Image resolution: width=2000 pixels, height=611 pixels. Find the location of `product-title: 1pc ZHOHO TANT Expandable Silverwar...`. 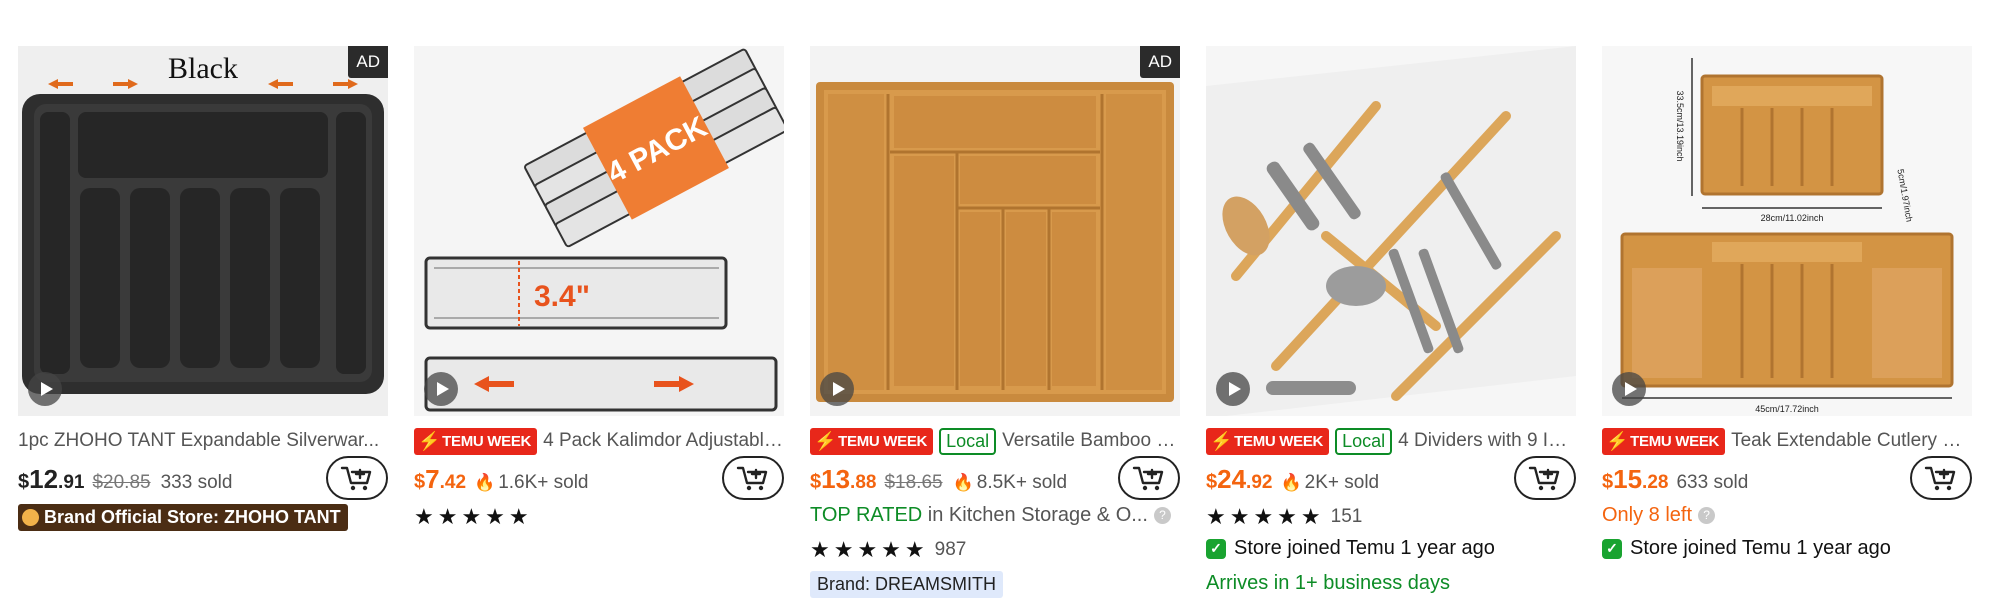

product-title: 1pc ZHOHO TANT Expandable Silverwar... is located at coordinates (198, 441).